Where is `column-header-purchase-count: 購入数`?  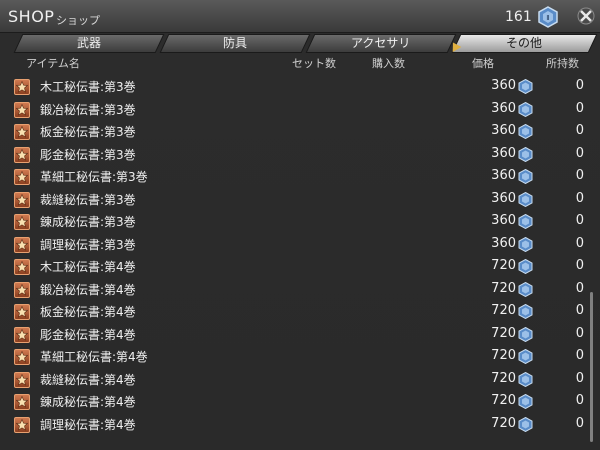
column-header-purchase-count: 購入数 is located at coordinates (388, 63).